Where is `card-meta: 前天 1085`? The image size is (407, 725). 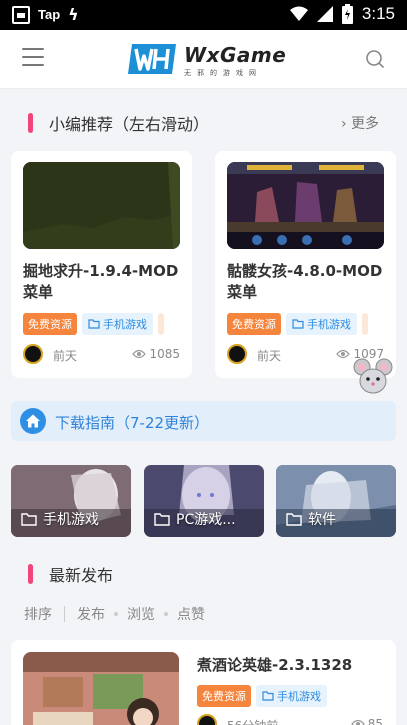 card-meta: 前天 1085 is located at coordinates (101, 355).